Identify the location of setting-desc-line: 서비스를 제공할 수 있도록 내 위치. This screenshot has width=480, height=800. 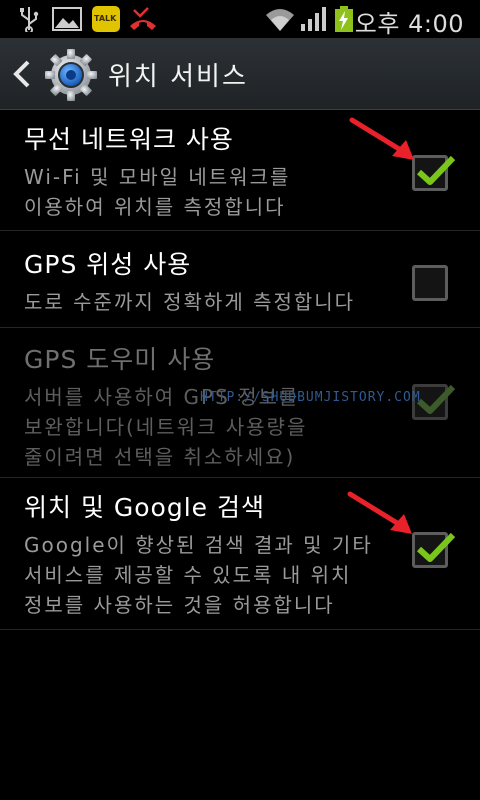
(188, 575).